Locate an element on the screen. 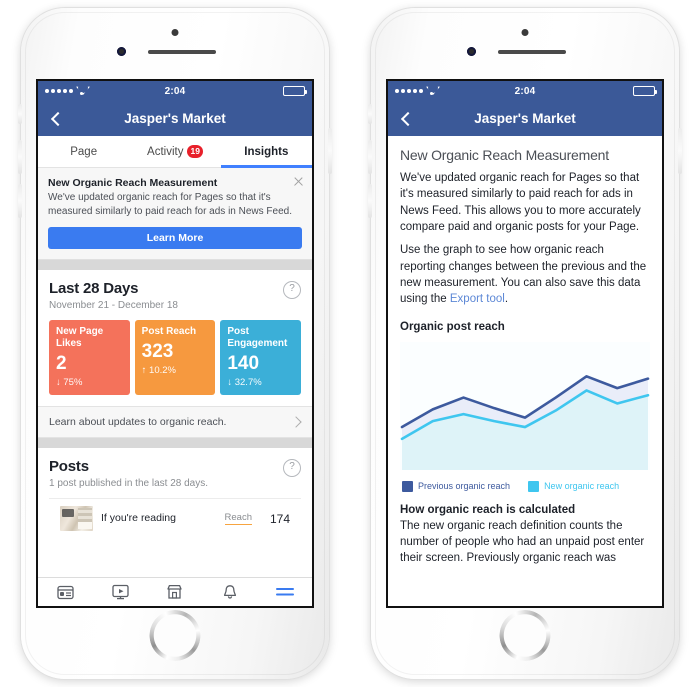 This screenshot has height=687, width=700. insights-title: Last 28 Days is located at coordinates (94, 288).